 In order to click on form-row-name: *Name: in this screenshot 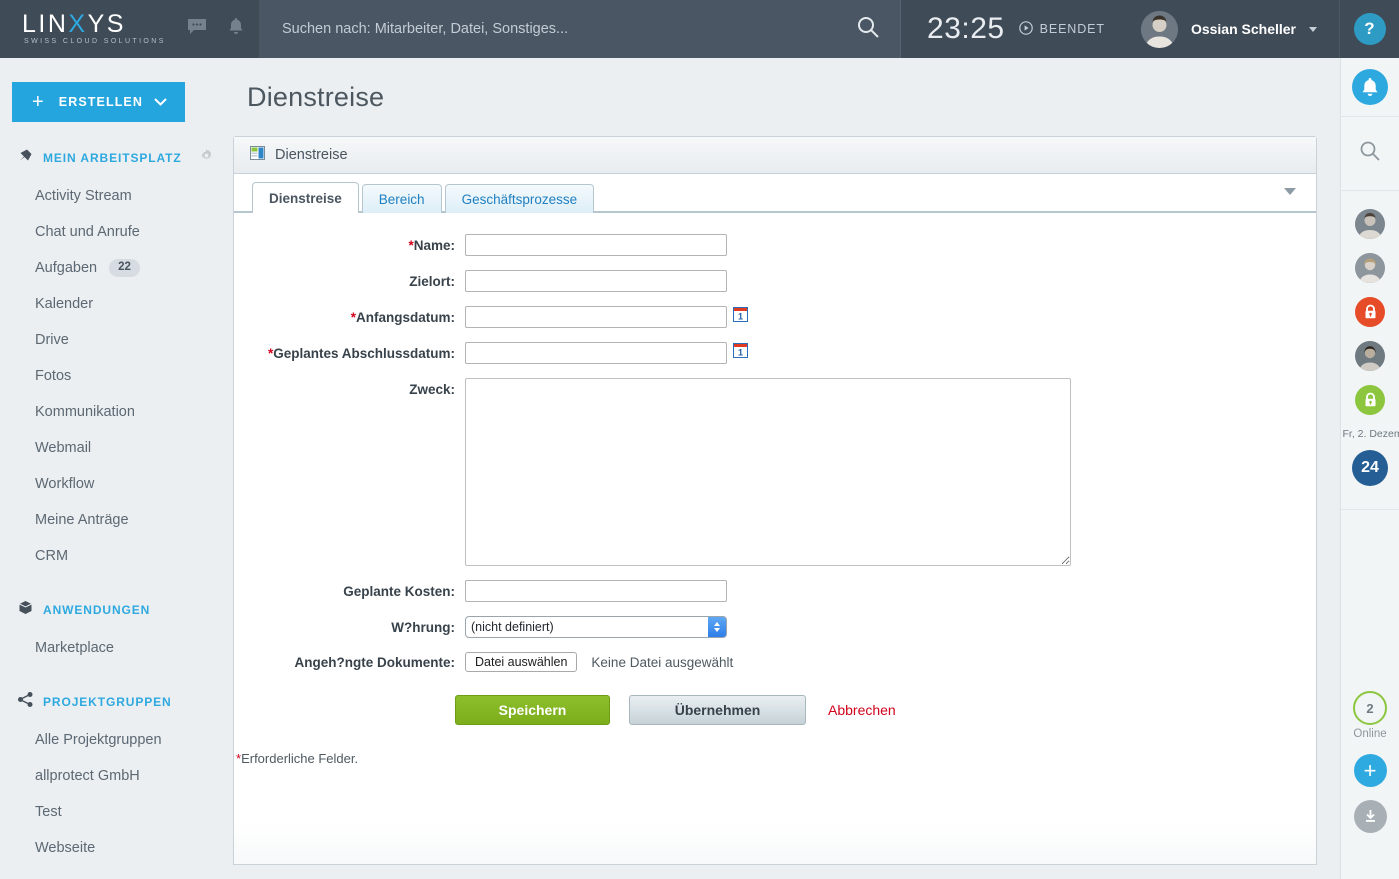, I will do `click(775, 245)`.